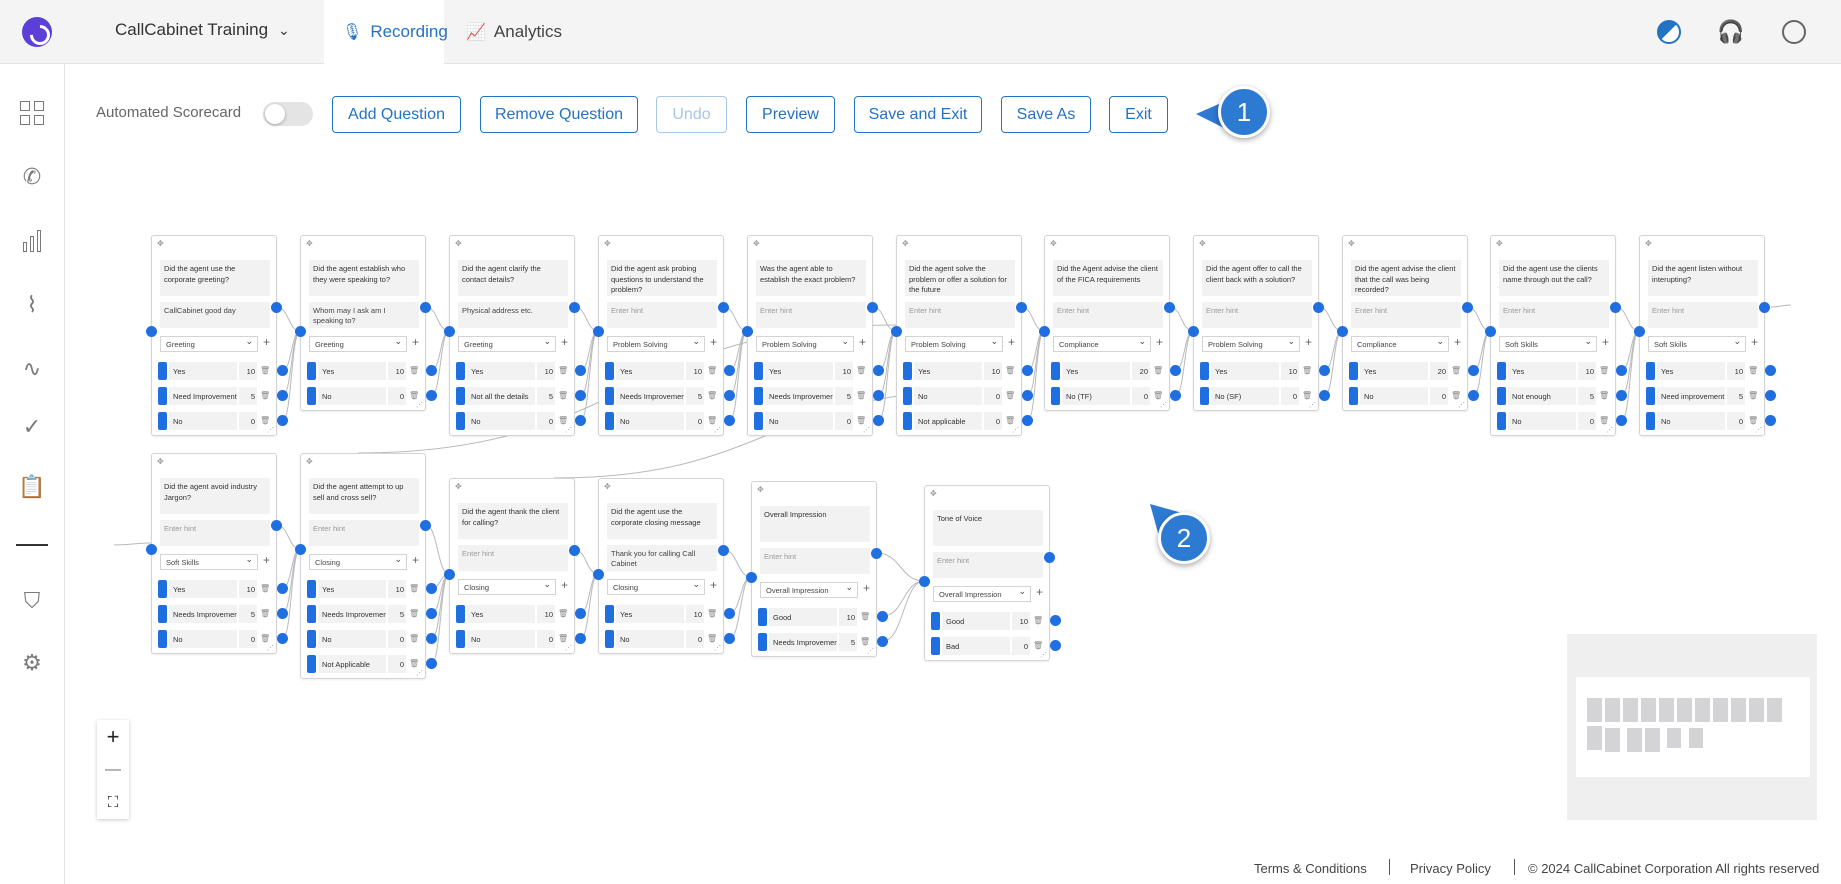 Image resolution: width=1841 pixels, height=884 pixels. Describe the element at coordinates (1692, 727) in the screenshot. I see `canvas-minimap` at that location.